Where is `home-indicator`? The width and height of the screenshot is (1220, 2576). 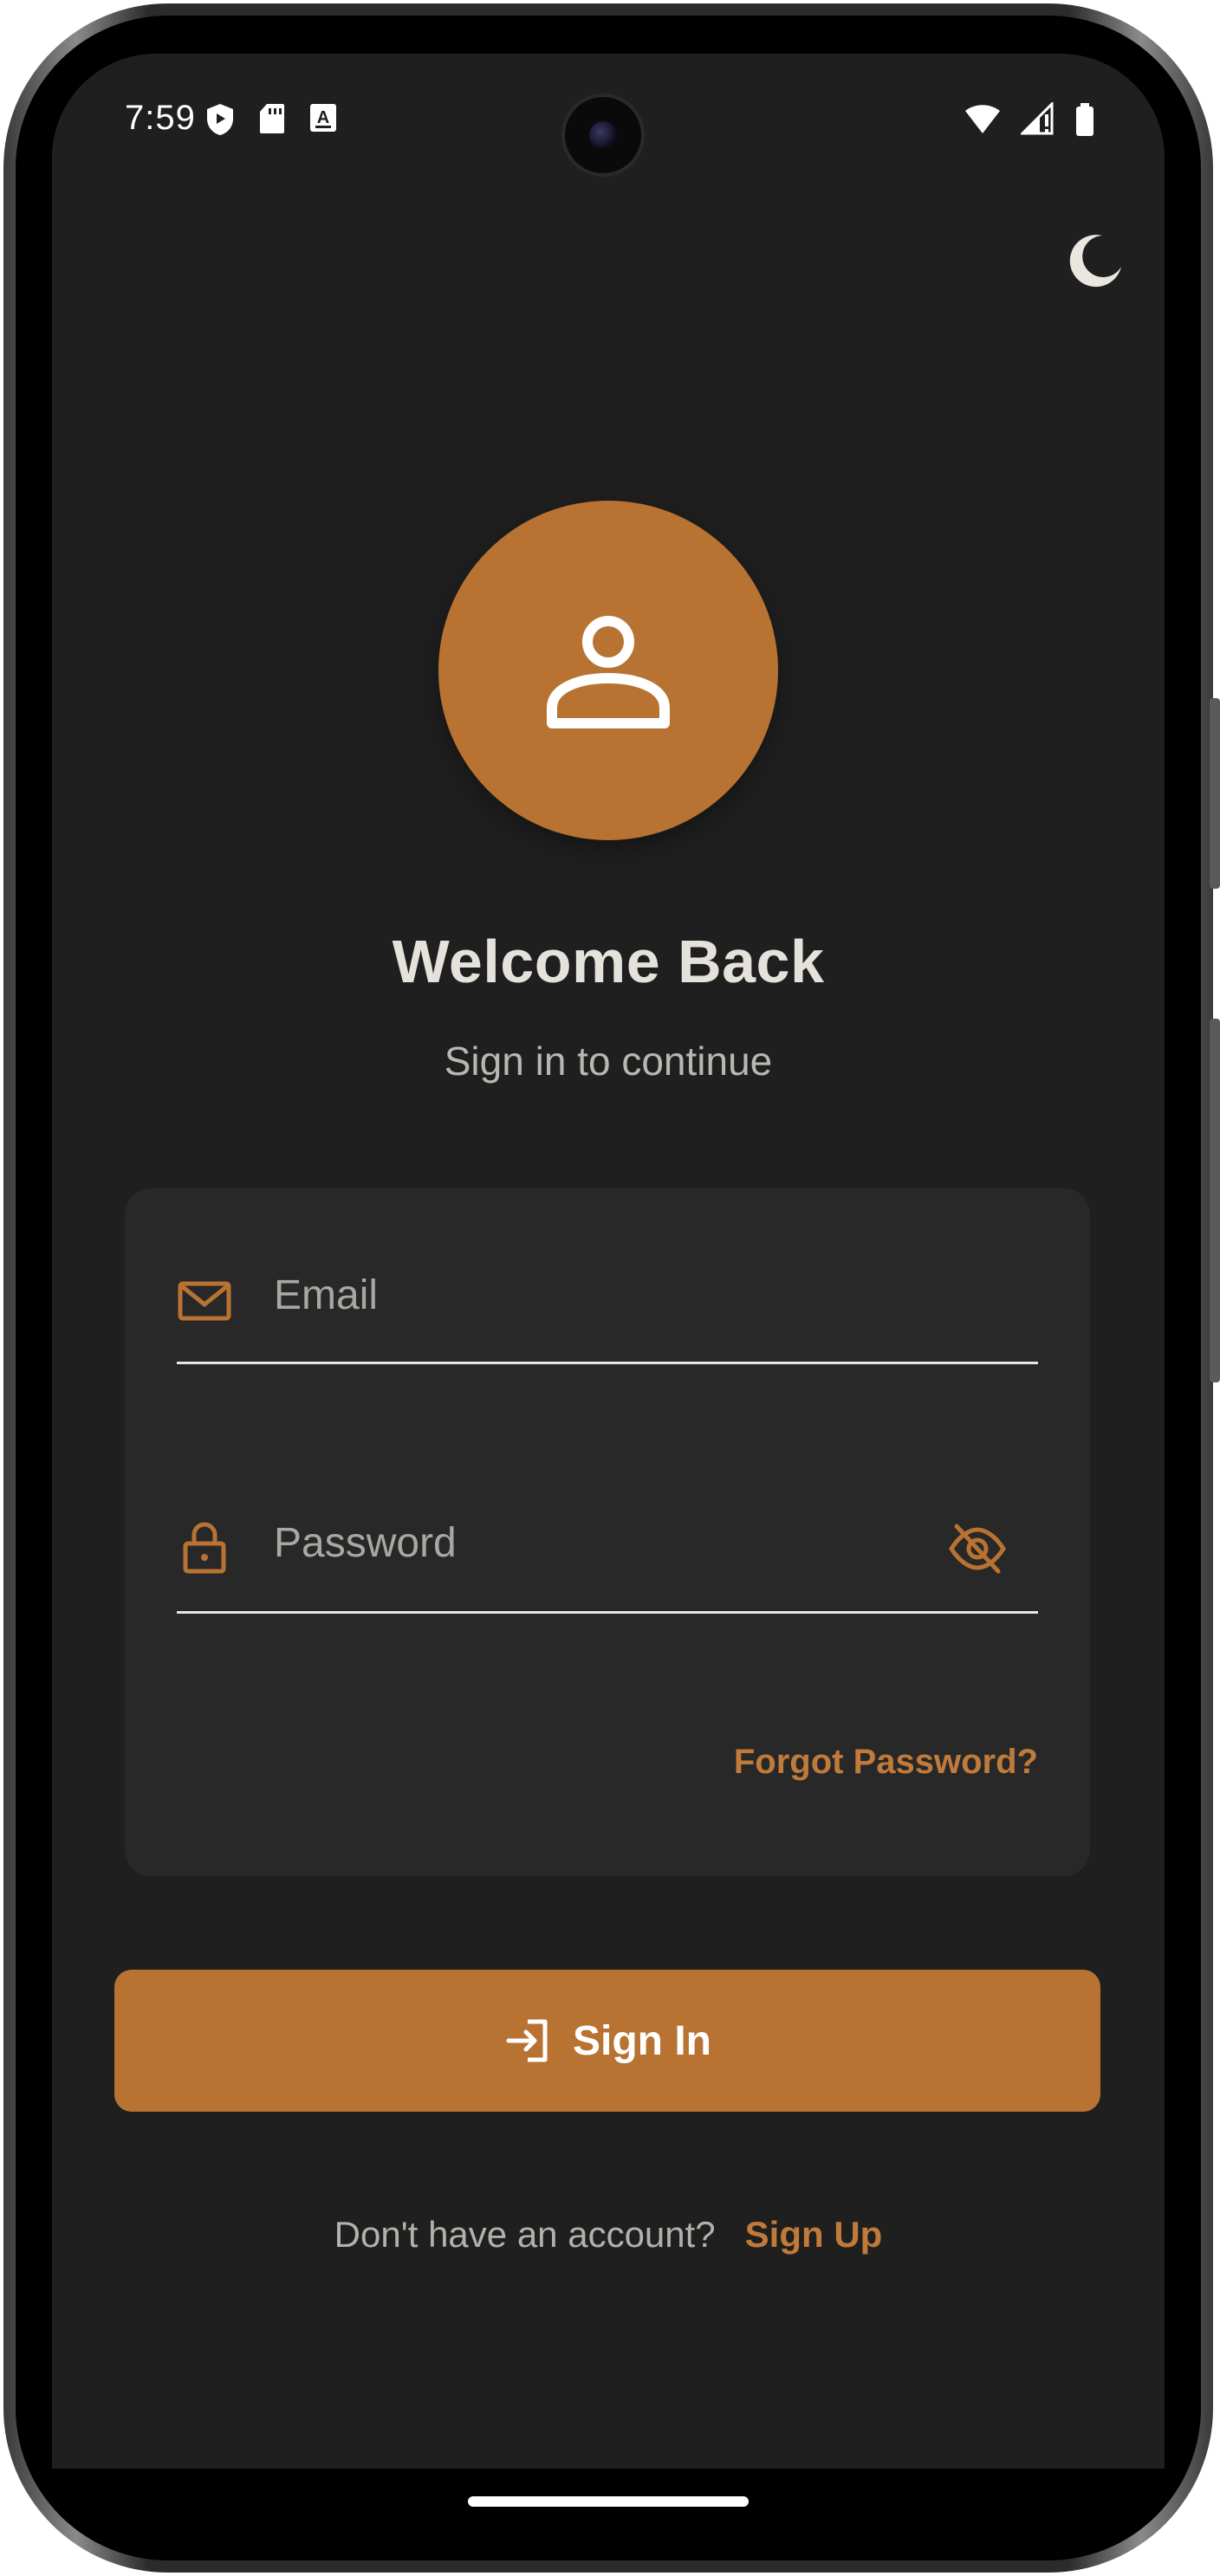
home-indicator is located at coordinates (608, 2501).